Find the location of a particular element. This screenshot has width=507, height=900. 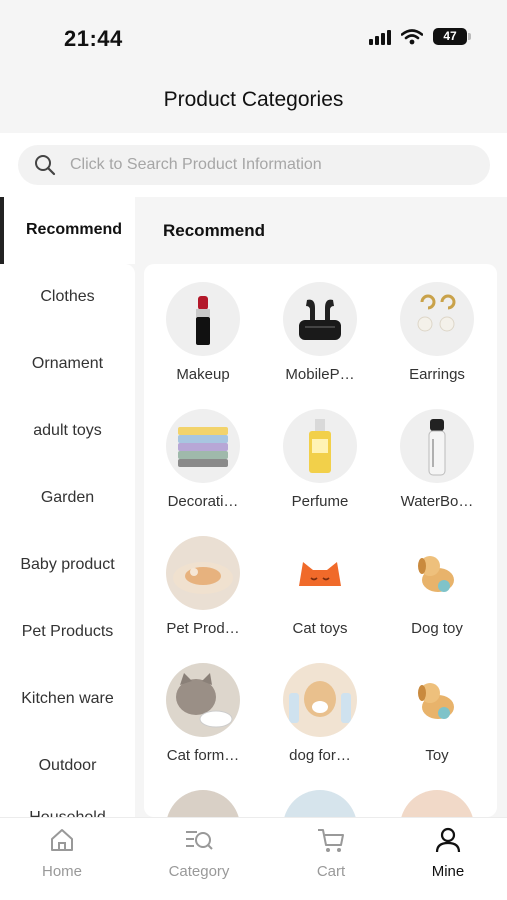

category-label: Makeup is located at coordinates (203, 374).